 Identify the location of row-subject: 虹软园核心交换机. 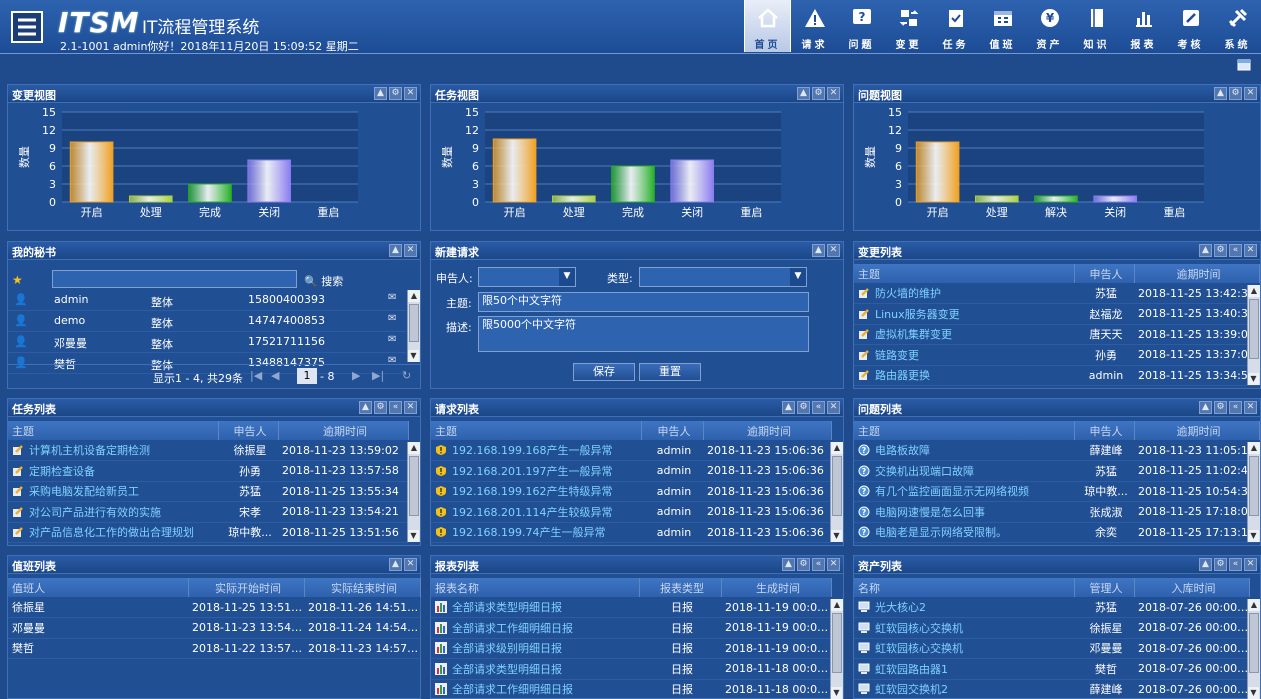
(964, 648).